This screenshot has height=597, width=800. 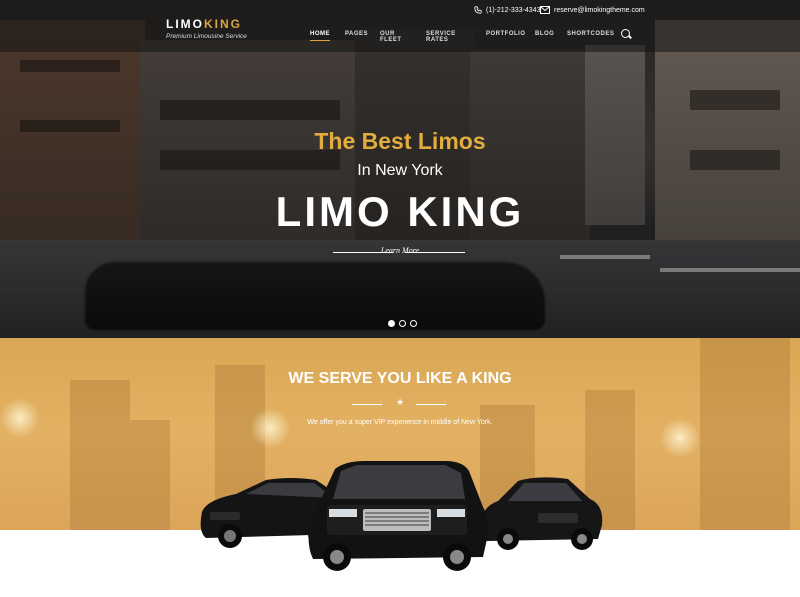 What do you see at coordinates (320, 36) in the screenshot?
I see `nav-item-home: HOME` at bounding box center [320, 36].